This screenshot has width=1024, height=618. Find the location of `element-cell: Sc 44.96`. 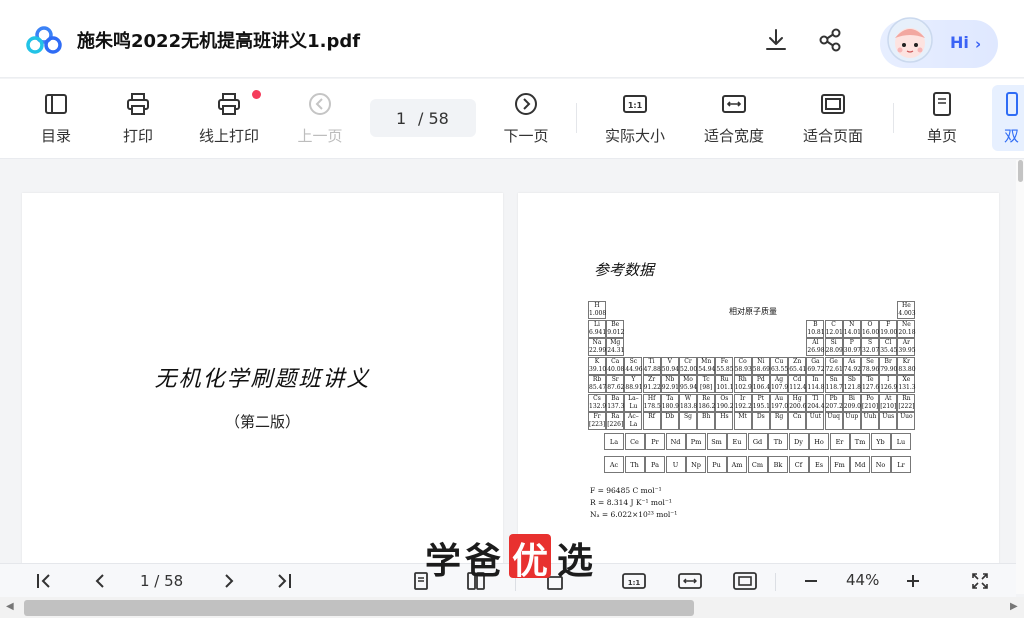

element-cell: Sc 44.96 is located at coordinates (633, 365).